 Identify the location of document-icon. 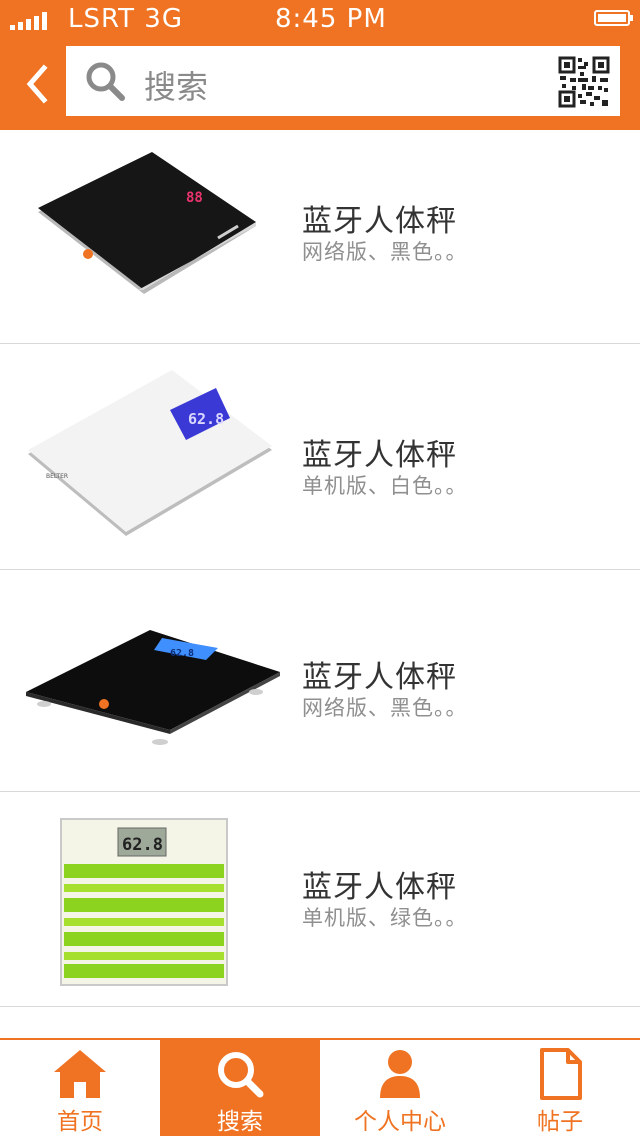
(561, 1074).